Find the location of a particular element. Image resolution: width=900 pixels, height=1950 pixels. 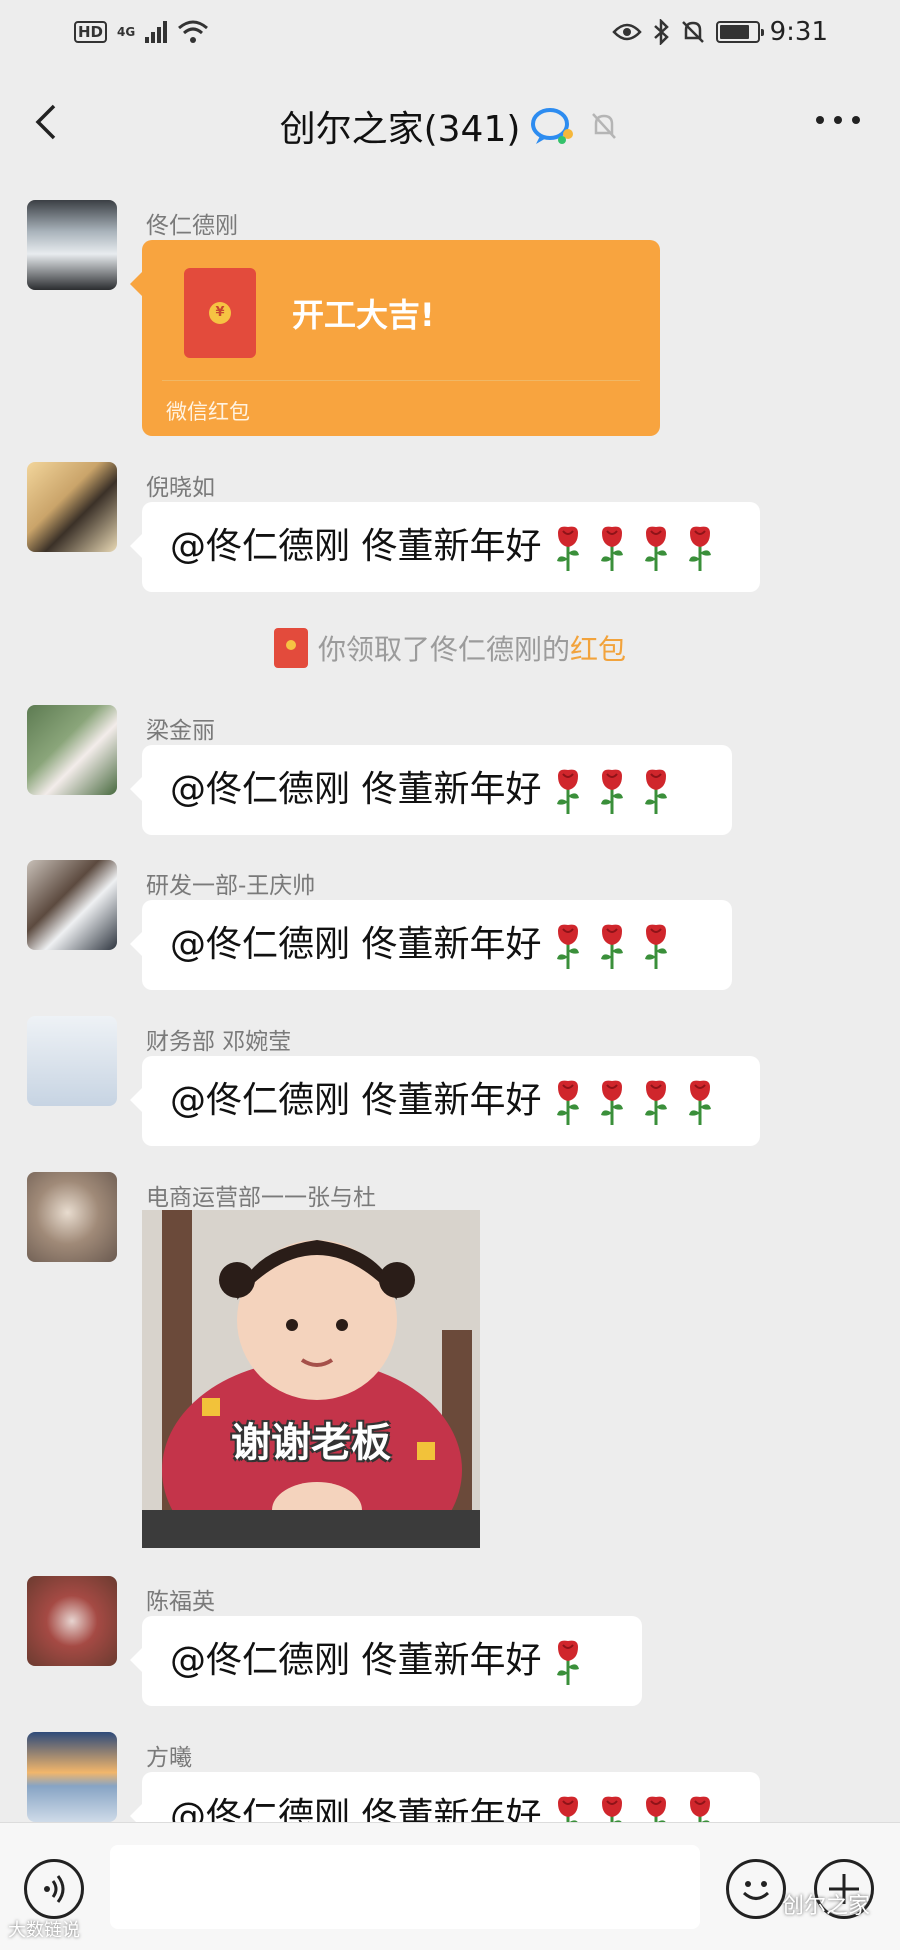

watermark-right: 创尔之家 is located at coordinates (825, 1906).